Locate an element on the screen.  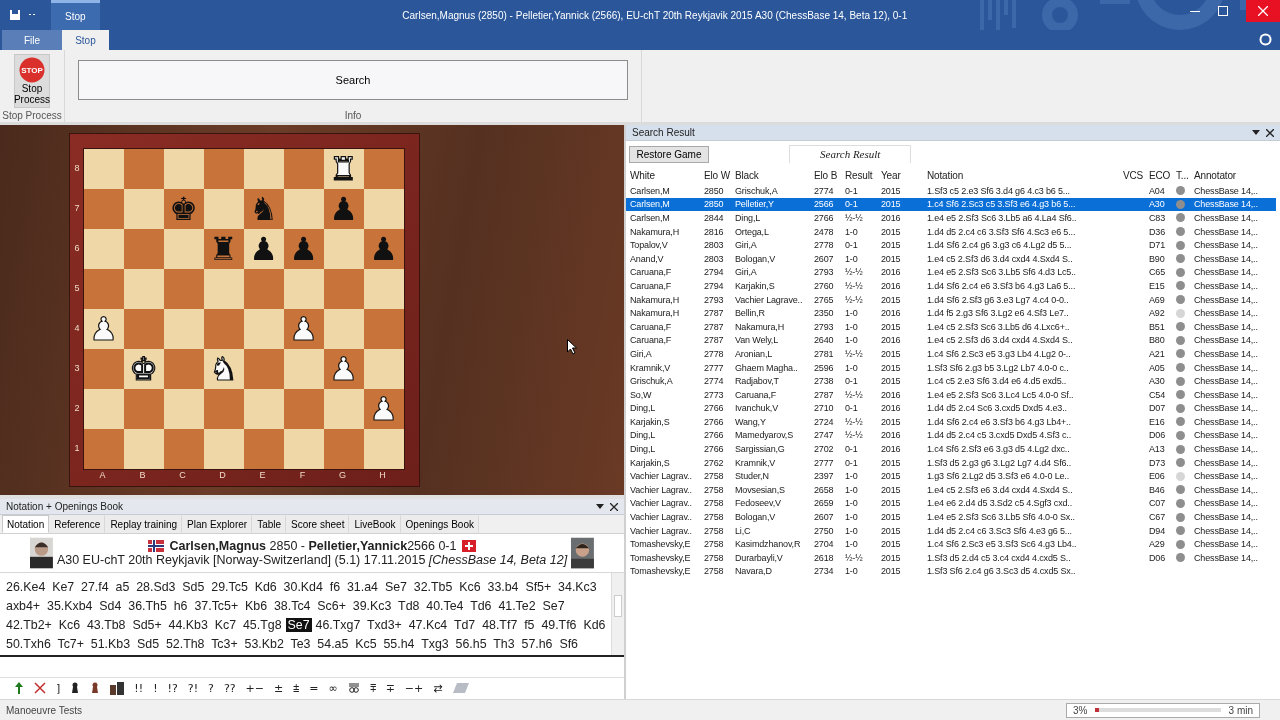
column-header: Result is located at coordinates (863, 175).